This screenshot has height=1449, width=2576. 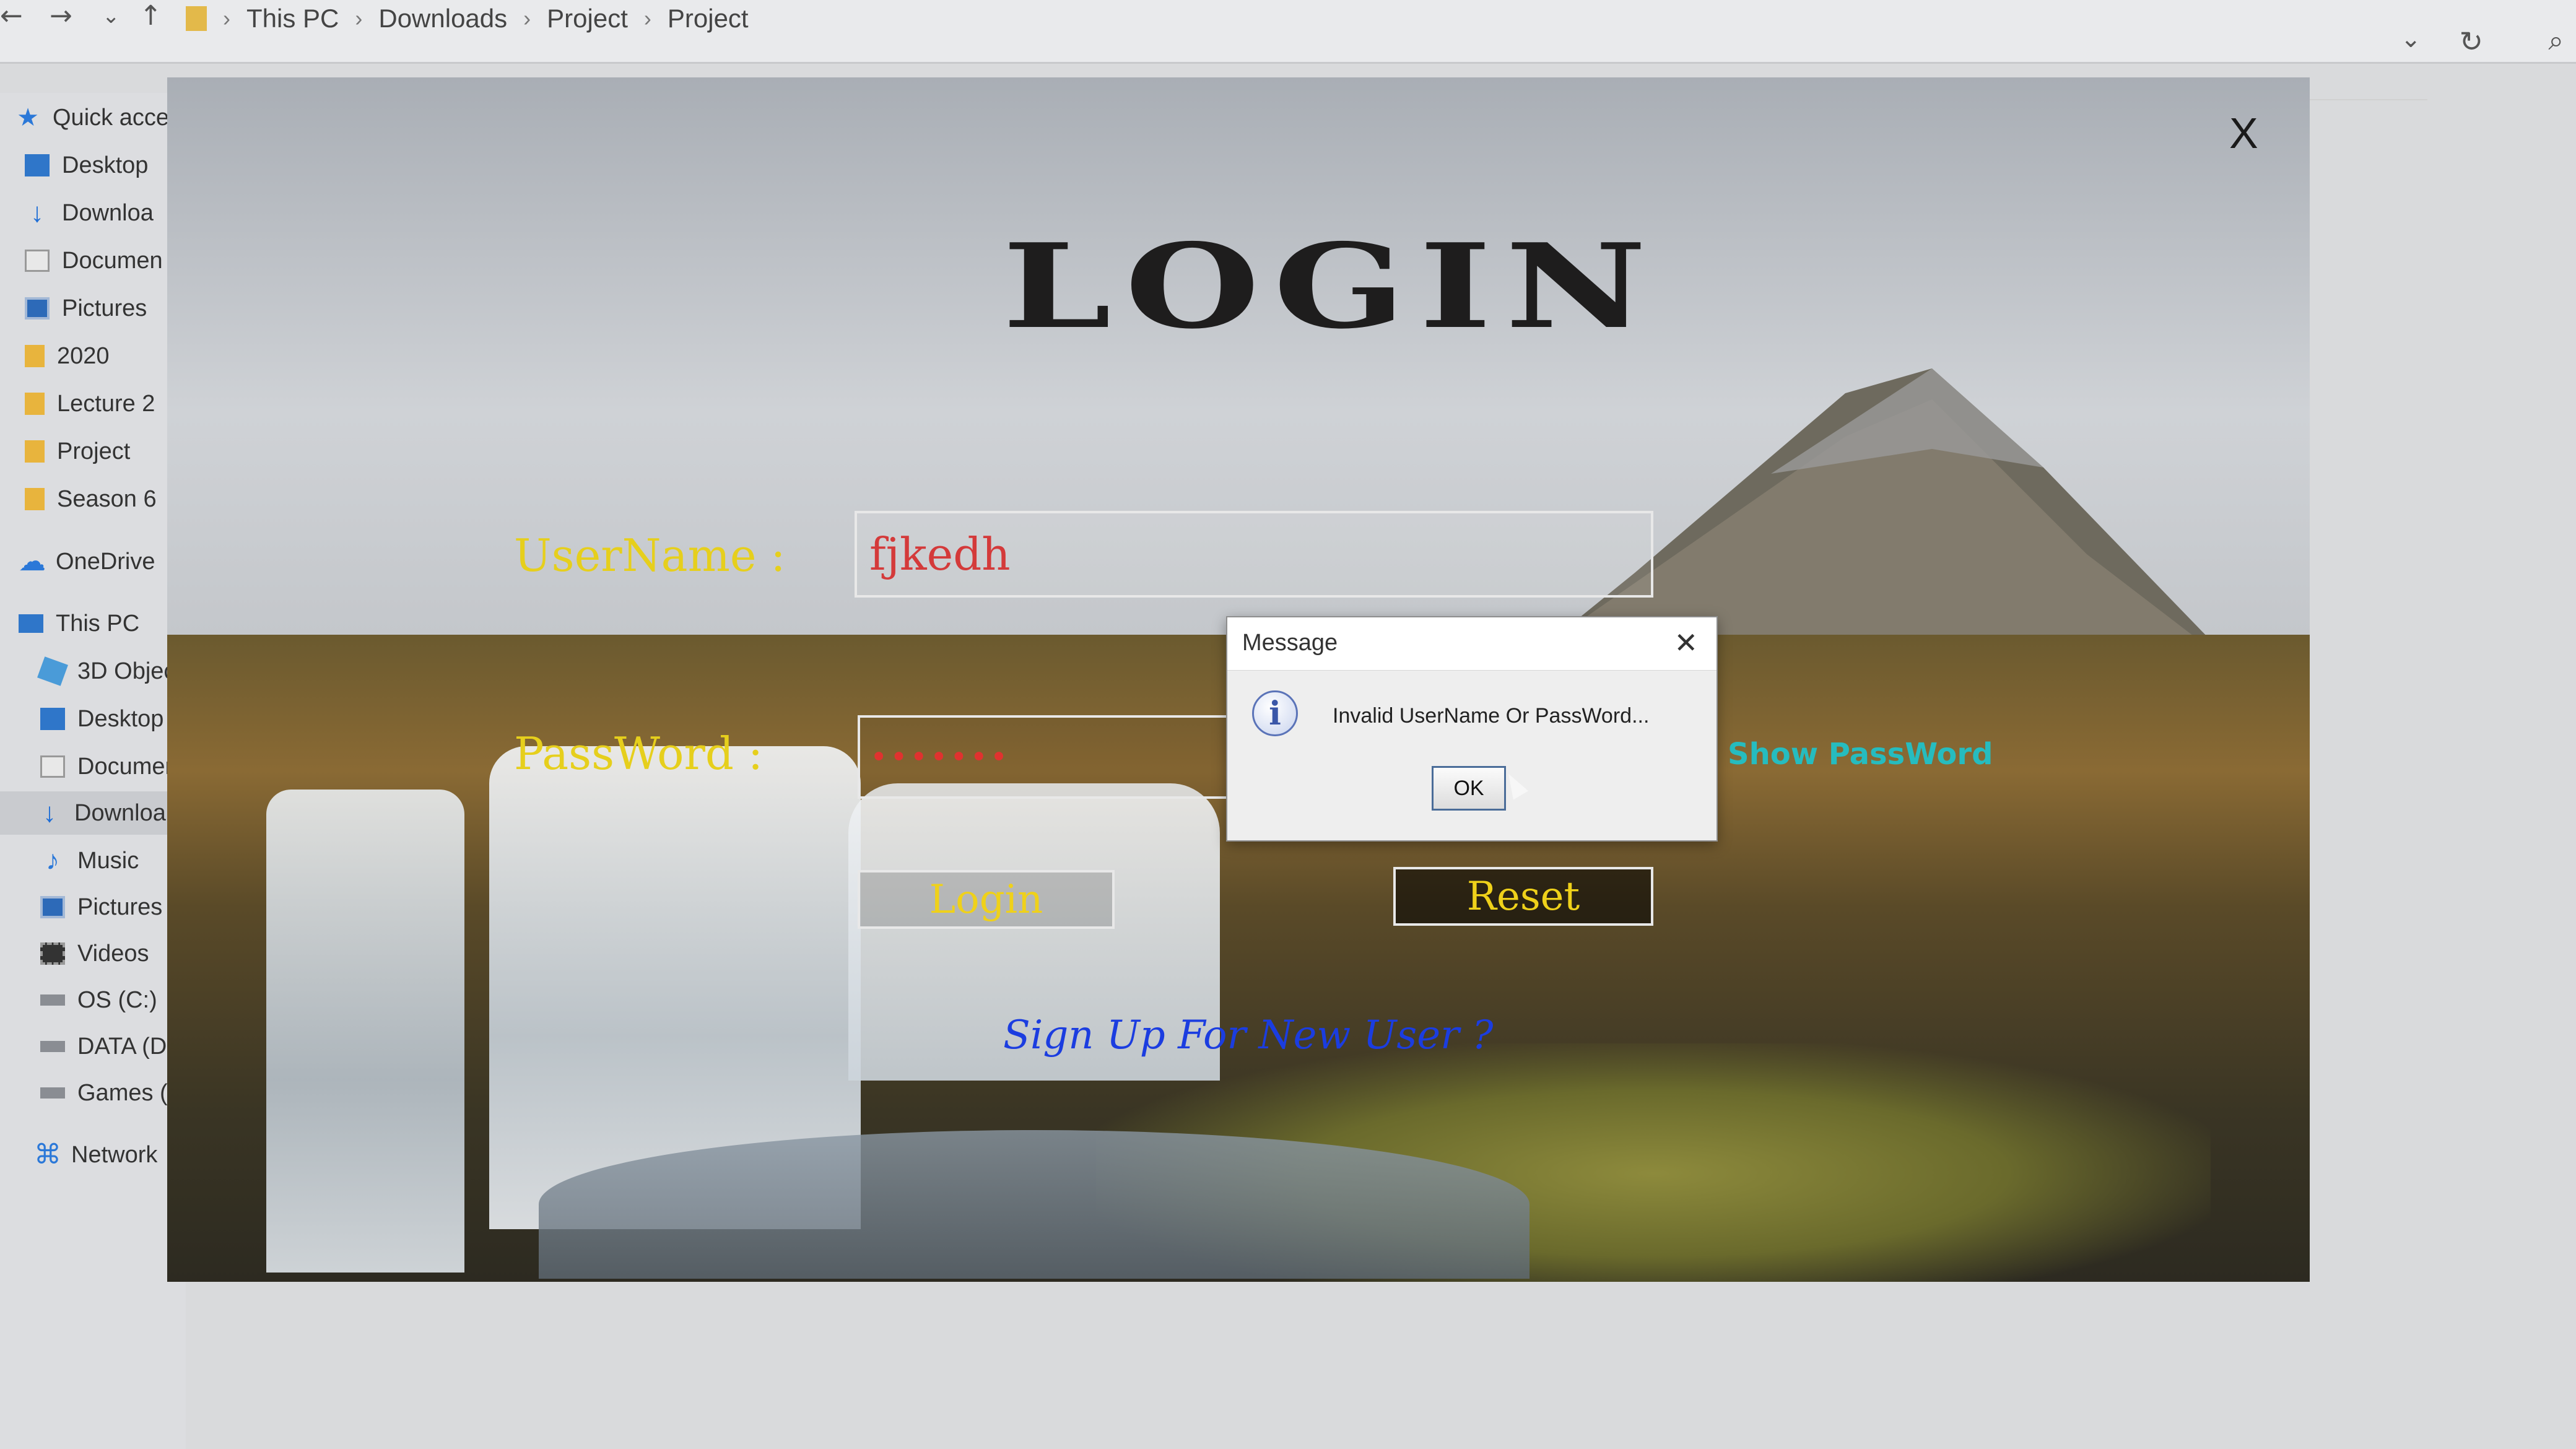 I want to click on info-icon: i, so click(x=1275, y=713).